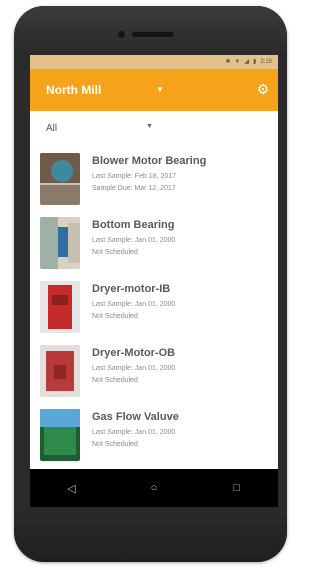 The image size is (320, 571). I want to click on asset-name: Dryer-motor-IB, so click(131, 289).